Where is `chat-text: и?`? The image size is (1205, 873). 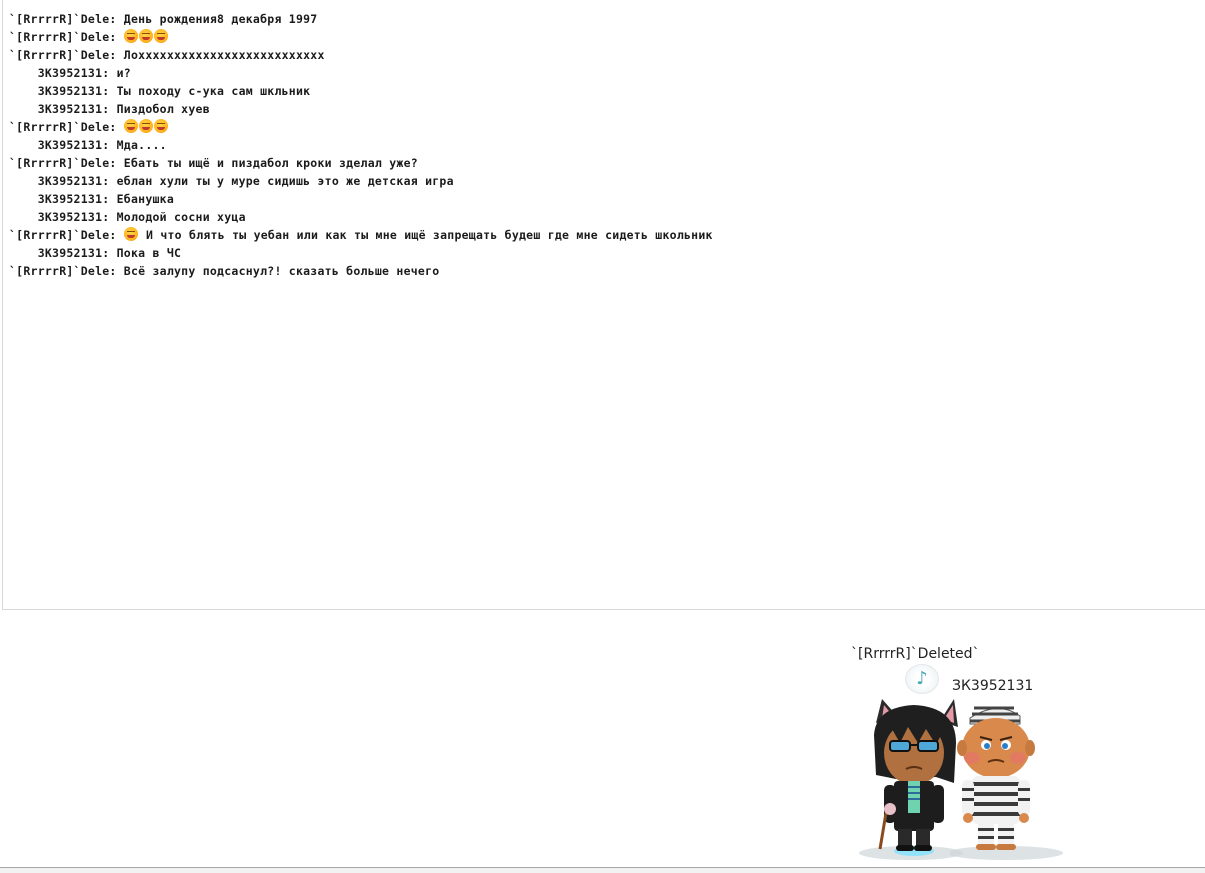 chat-text: и? is located at coordinates (123, 73).